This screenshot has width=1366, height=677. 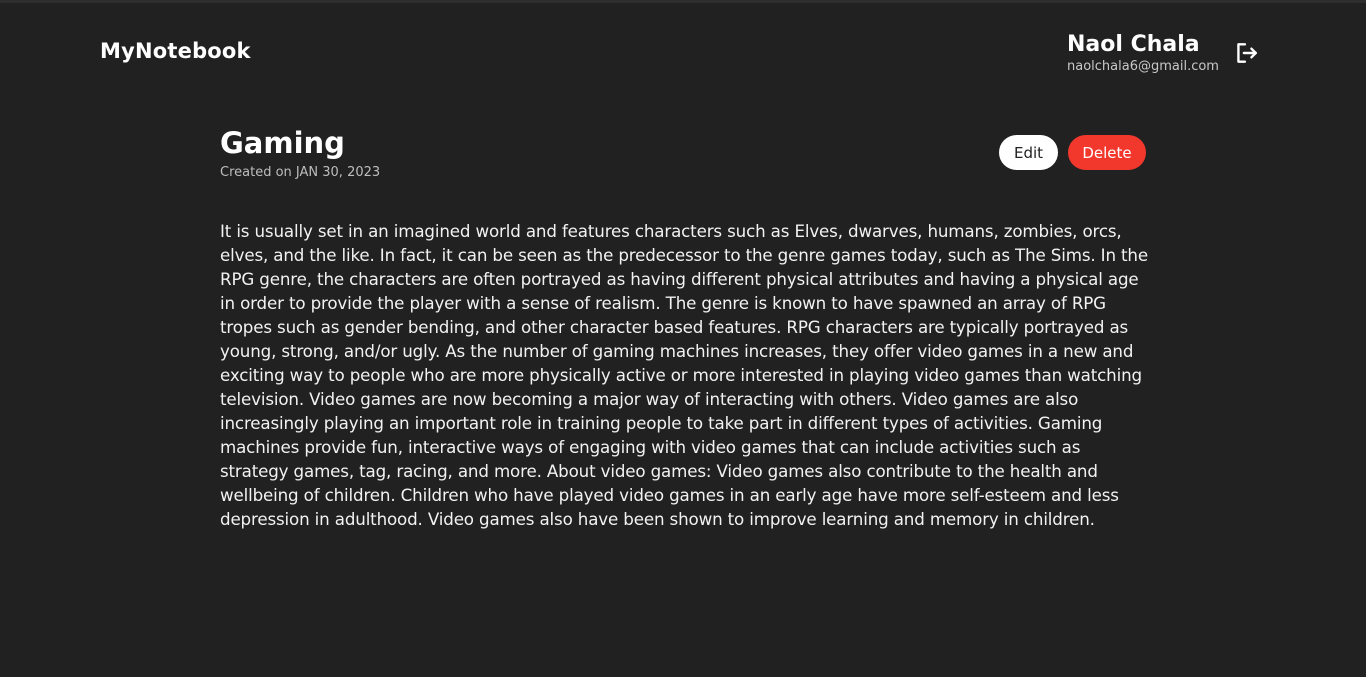 What do you see at coordinates (1133, 44) in the screenshot?
I see `user-name: Naol Chala` at bounding box center [1133, 44].